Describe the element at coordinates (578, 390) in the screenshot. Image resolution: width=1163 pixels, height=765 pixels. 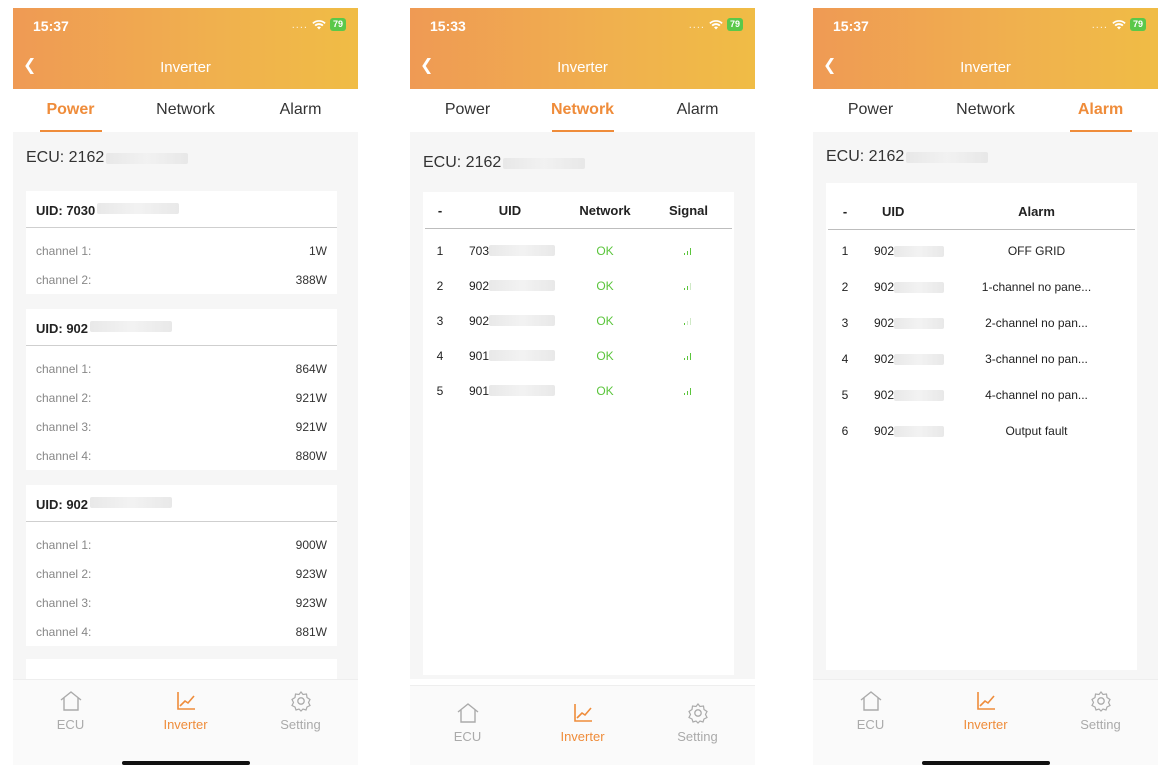
I see `table-row: 5 901 OK` at that location.